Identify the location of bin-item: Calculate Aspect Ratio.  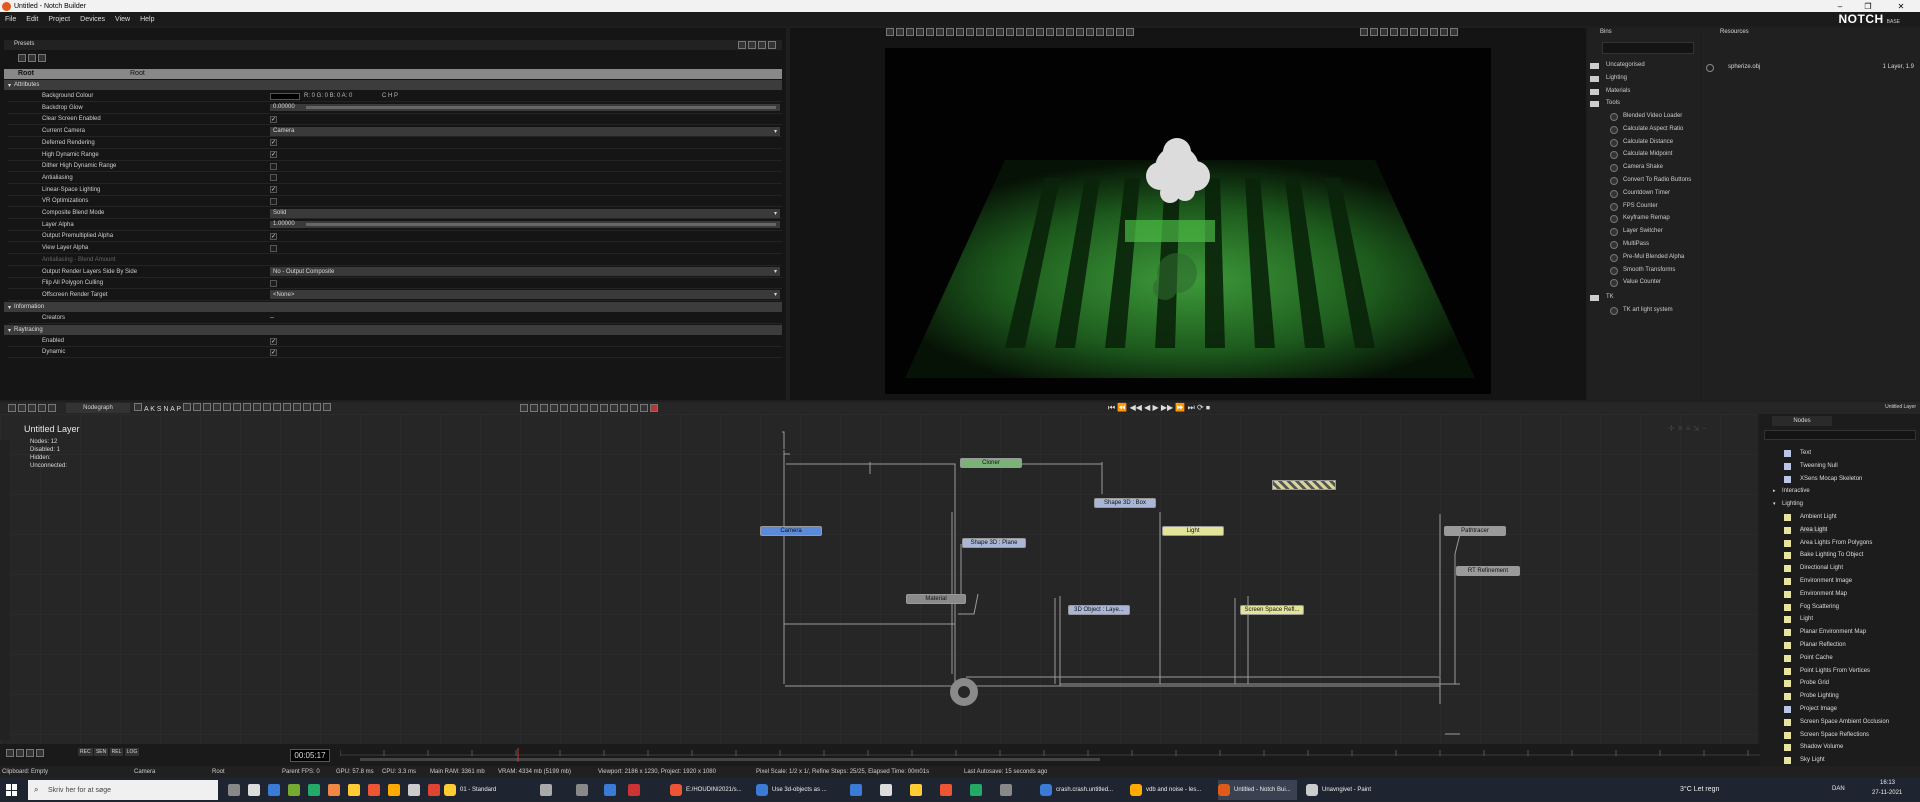
(1646, 129).